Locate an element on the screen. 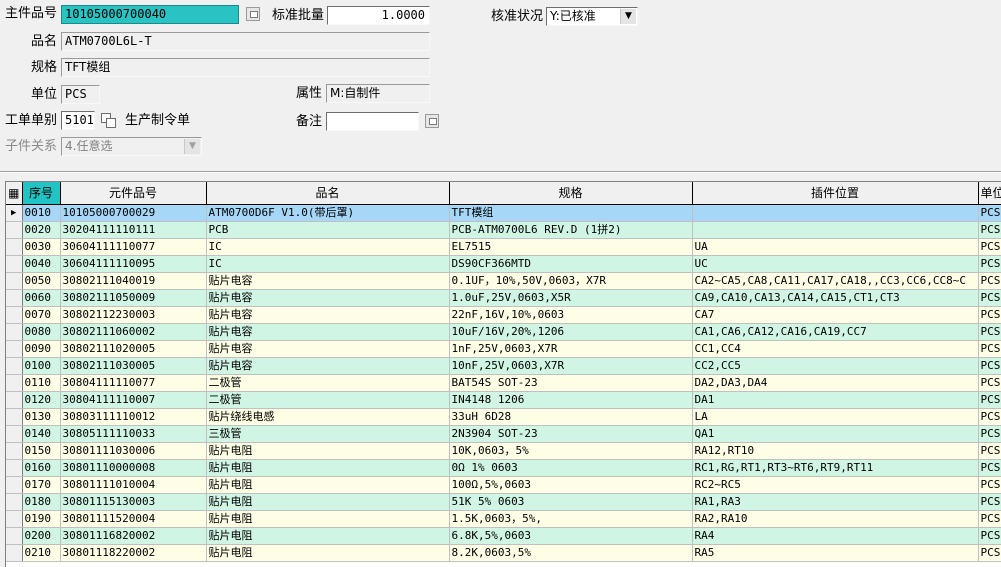  cell-seq: 0130 is located at coordinates (41, 417).